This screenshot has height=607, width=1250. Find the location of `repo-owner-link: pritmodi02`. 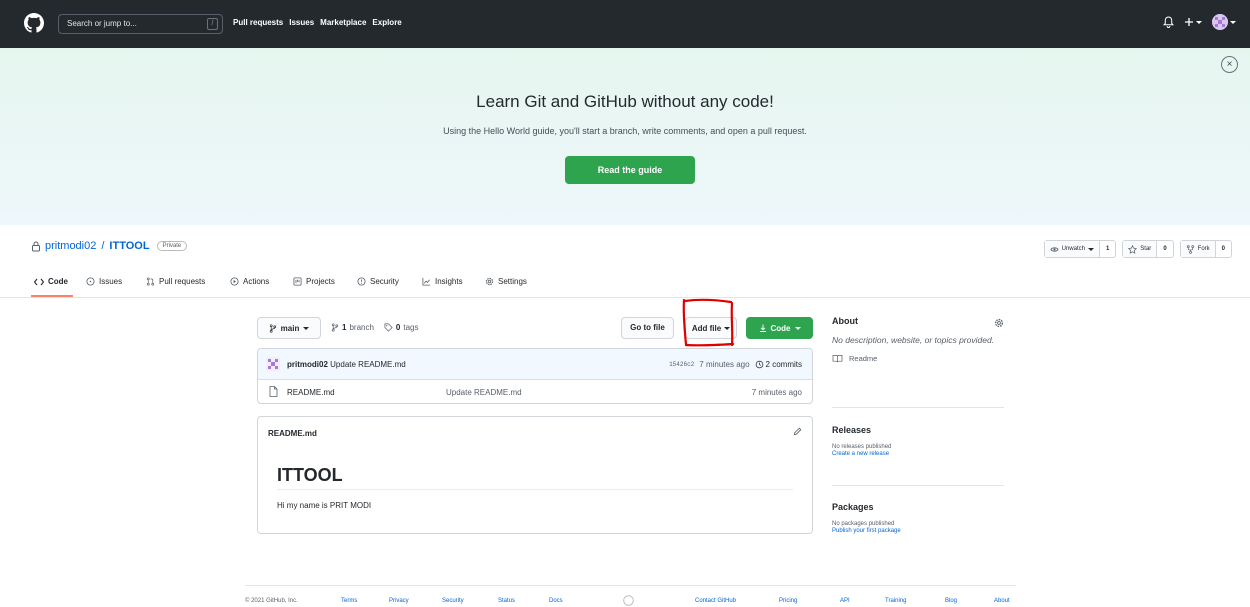

repo-owner-link: pritmodi02 is located at coordinates (70, 246).